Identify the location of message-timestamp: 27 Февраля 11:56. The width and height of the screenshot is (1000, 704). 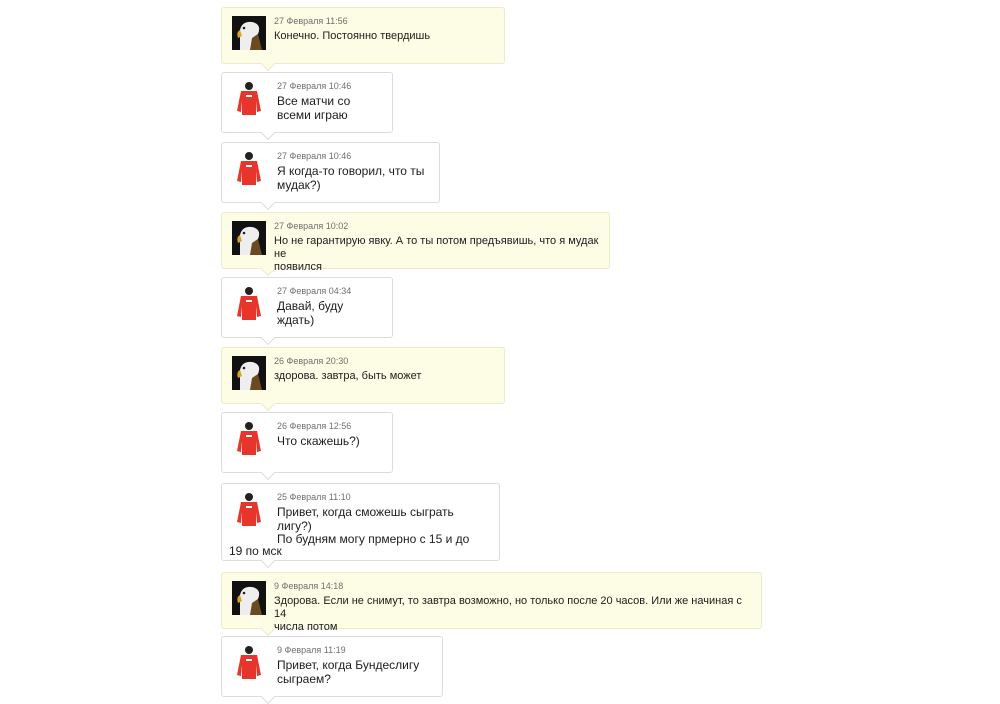
(311, 21).